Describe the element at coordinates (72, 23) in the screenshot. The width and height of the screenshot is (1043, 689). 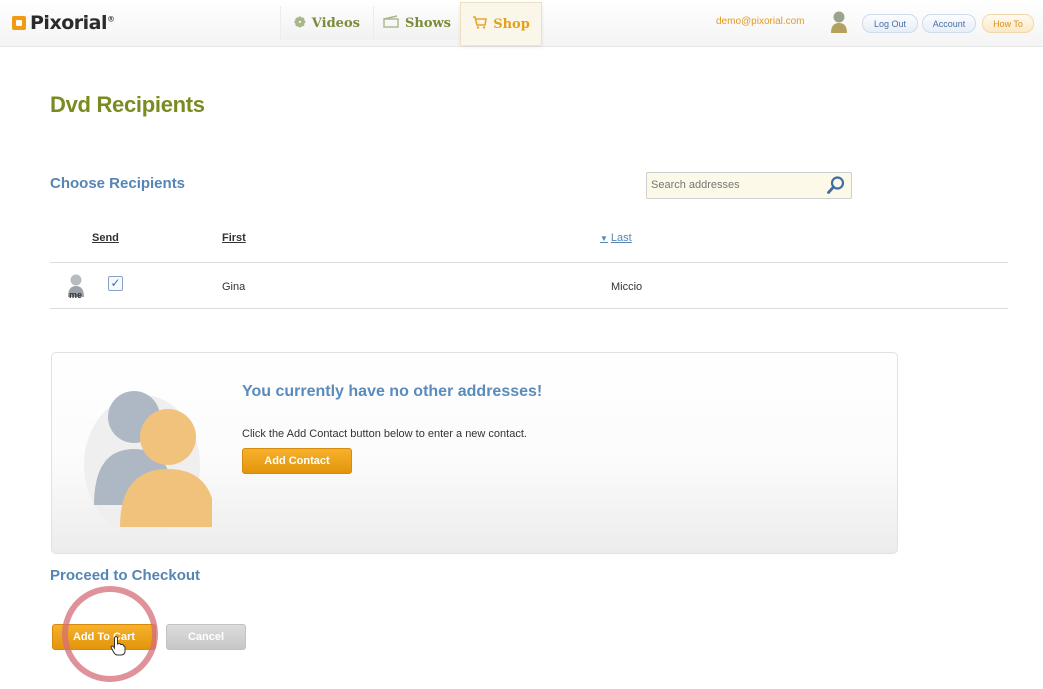
I see `logo-text: Pixorial®` at that location.